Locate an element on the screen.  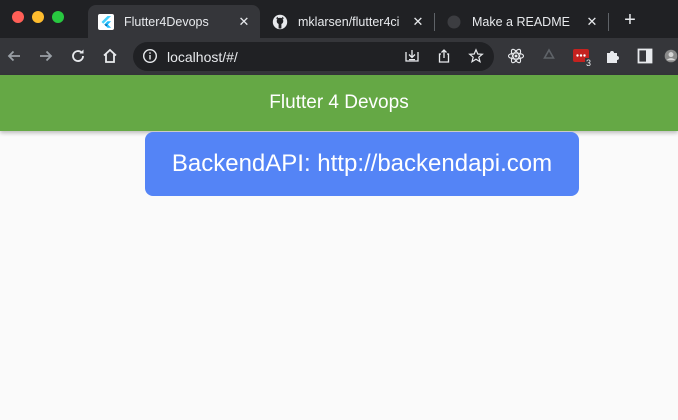
app-title: Flutter 4 Devops is located at coordinates (339, 102).